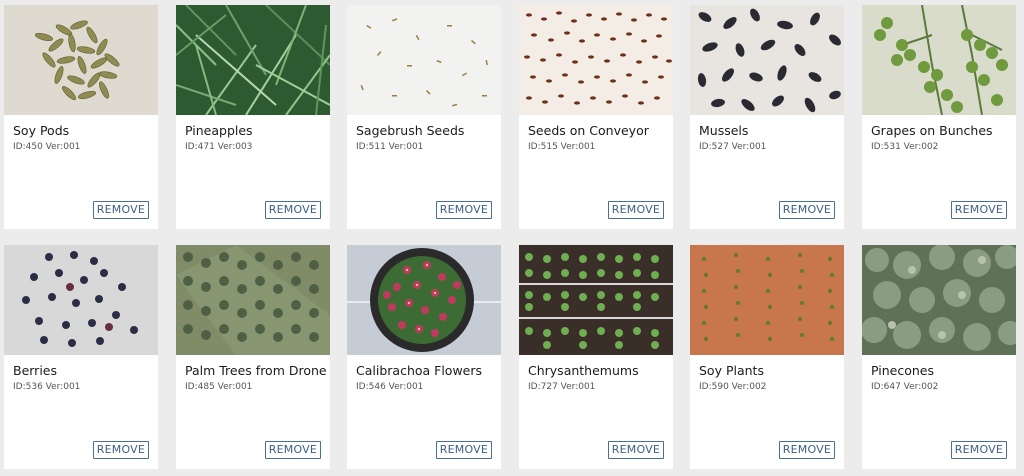 Image resolution: width=1024 pixels, height=476 pixels. Describe the element at coordinates (724, 130) in the screenshot. I see `dataset-title: Mussels` at that location.